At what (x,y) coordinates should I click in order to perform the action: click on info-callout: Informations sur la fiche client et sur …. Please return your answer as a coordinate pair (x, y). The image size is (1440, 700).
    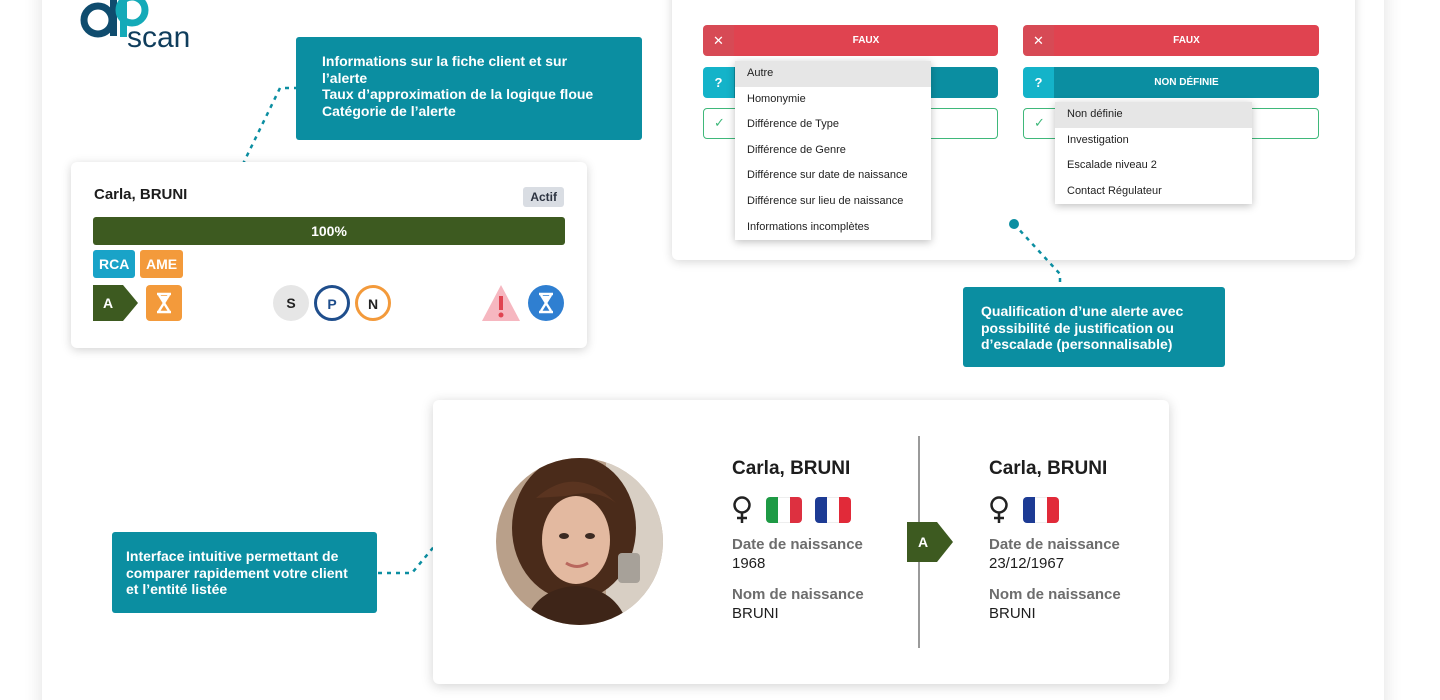
    Looking at the image, I should click on (469, 88).